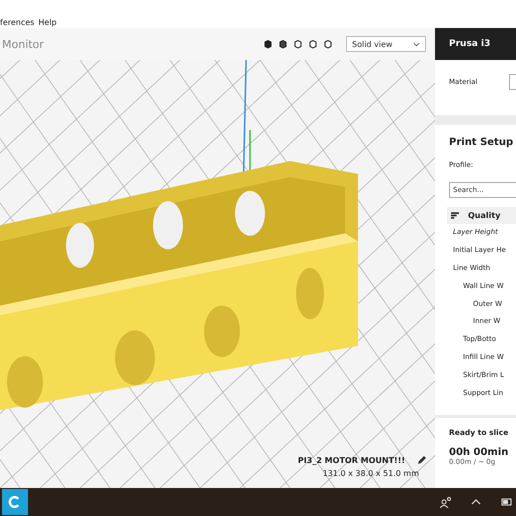 This screenshot has width=516, height=516. I want to click on view-dropdown: Solid view, so click(386, 44).